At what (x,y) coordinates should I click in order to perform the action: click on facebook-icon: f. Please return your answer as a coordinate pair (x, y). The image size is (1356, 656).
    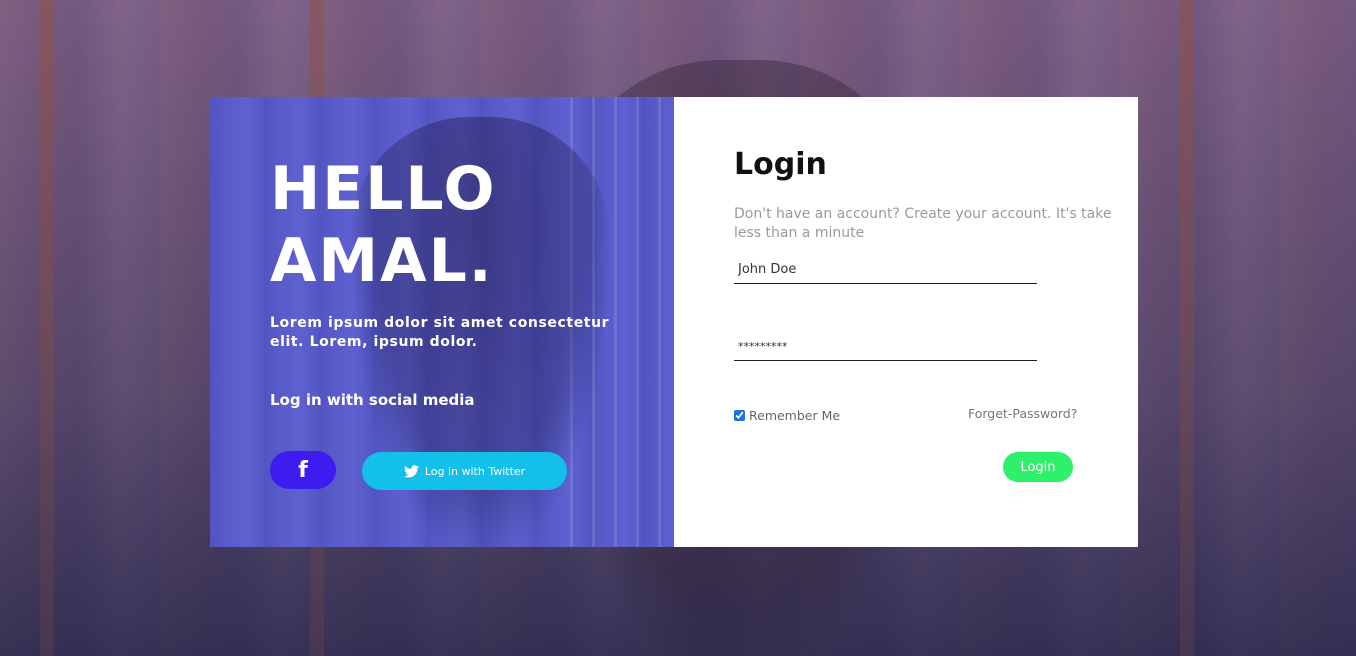
    Looking at the image, I should click on (303, 470).